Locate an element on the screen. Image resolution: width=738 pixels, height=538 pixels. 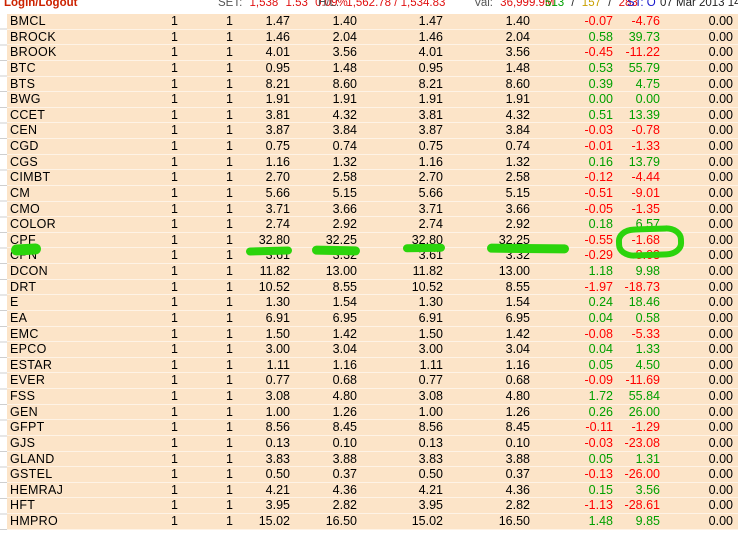
table-row: BROCK 1 1 1.46 2.04 1.46 2.04 0.58 39.73 0.00 is located at coordinates (369, 38).